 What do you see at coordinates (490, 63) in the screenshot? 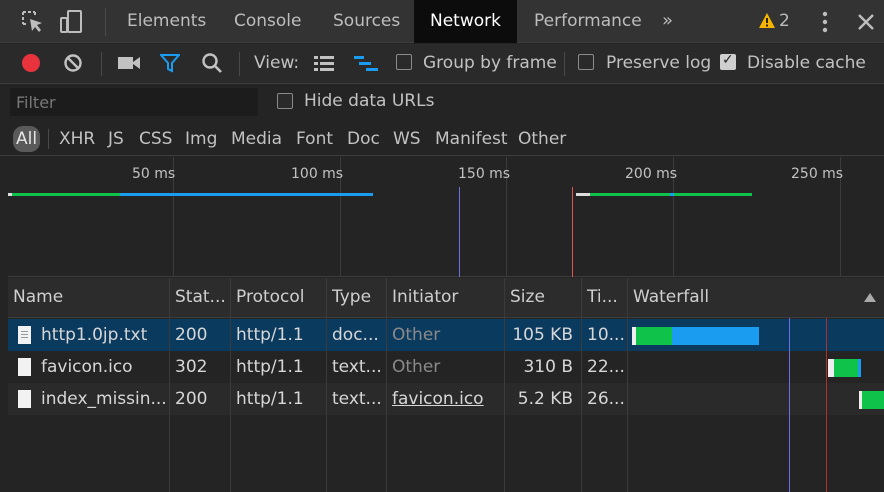
I see `group-by-frame-label: Group by frame` at bounding box center [490, 63].